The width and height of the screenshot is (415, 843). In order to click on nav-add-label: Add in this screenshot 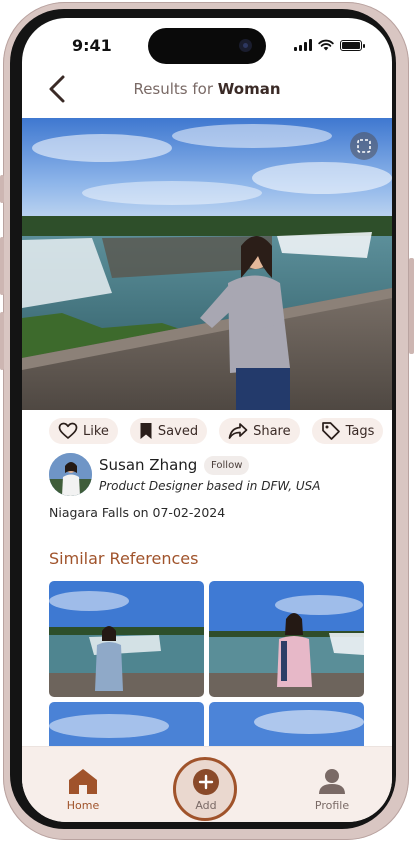, I will do `click(206, 805)`.